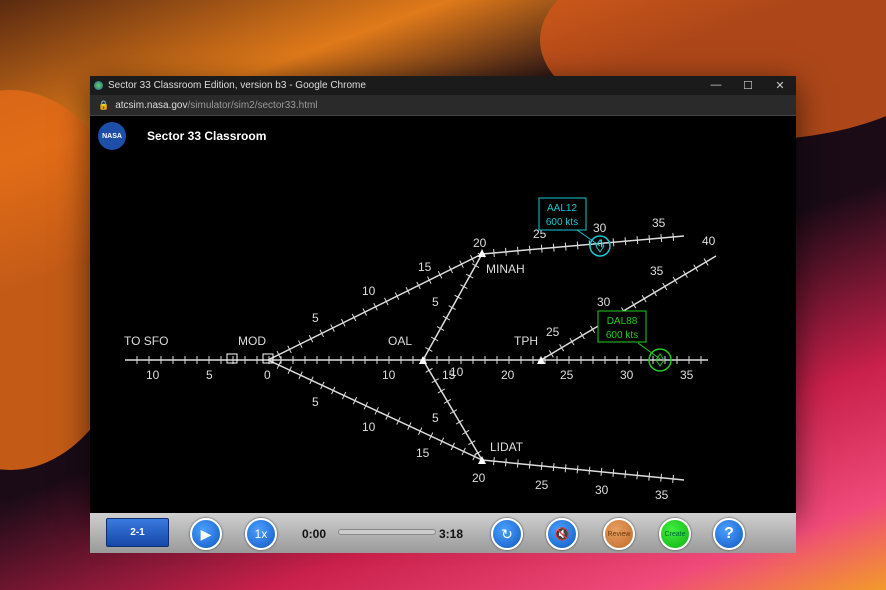 Image resolution: width=886 pixels, height=590 pixels. I want to click on mute-button: 🔇, so click(562, 534).